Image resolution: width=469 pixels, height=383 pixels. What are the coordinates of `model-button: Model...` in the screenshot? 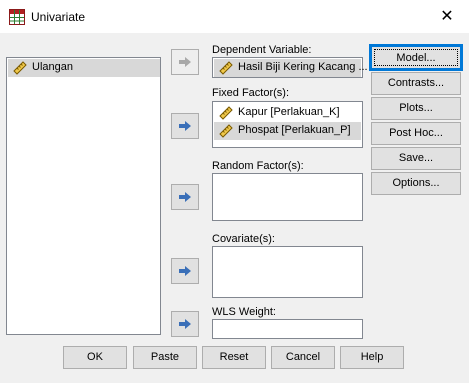 It's located at (416, 57).